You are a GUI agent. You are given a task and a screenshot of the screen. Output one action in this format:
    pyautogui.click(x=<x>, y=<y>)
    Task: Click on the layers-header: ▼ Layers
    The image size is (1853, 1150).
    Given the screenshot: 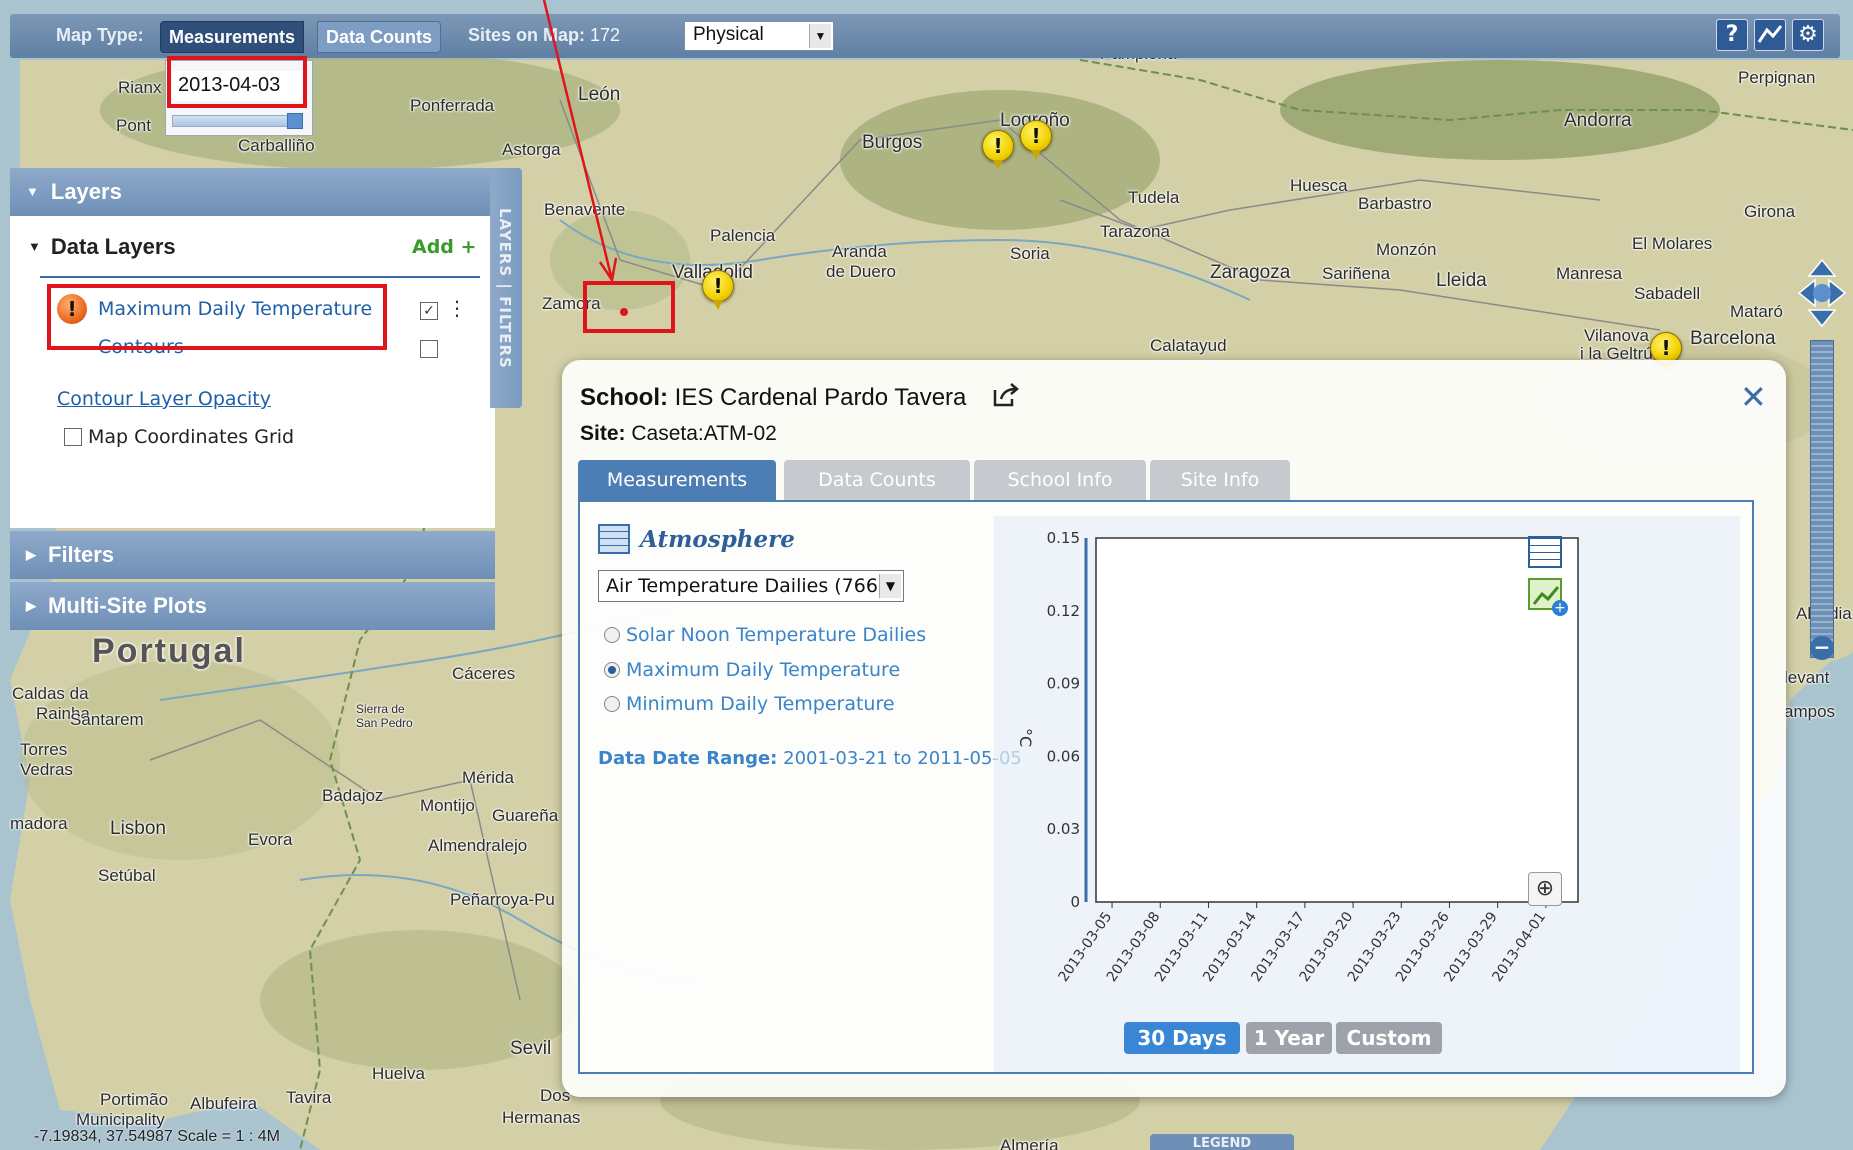 What is the action you would take?
    pyautogui.click(x=252, y=192)
    